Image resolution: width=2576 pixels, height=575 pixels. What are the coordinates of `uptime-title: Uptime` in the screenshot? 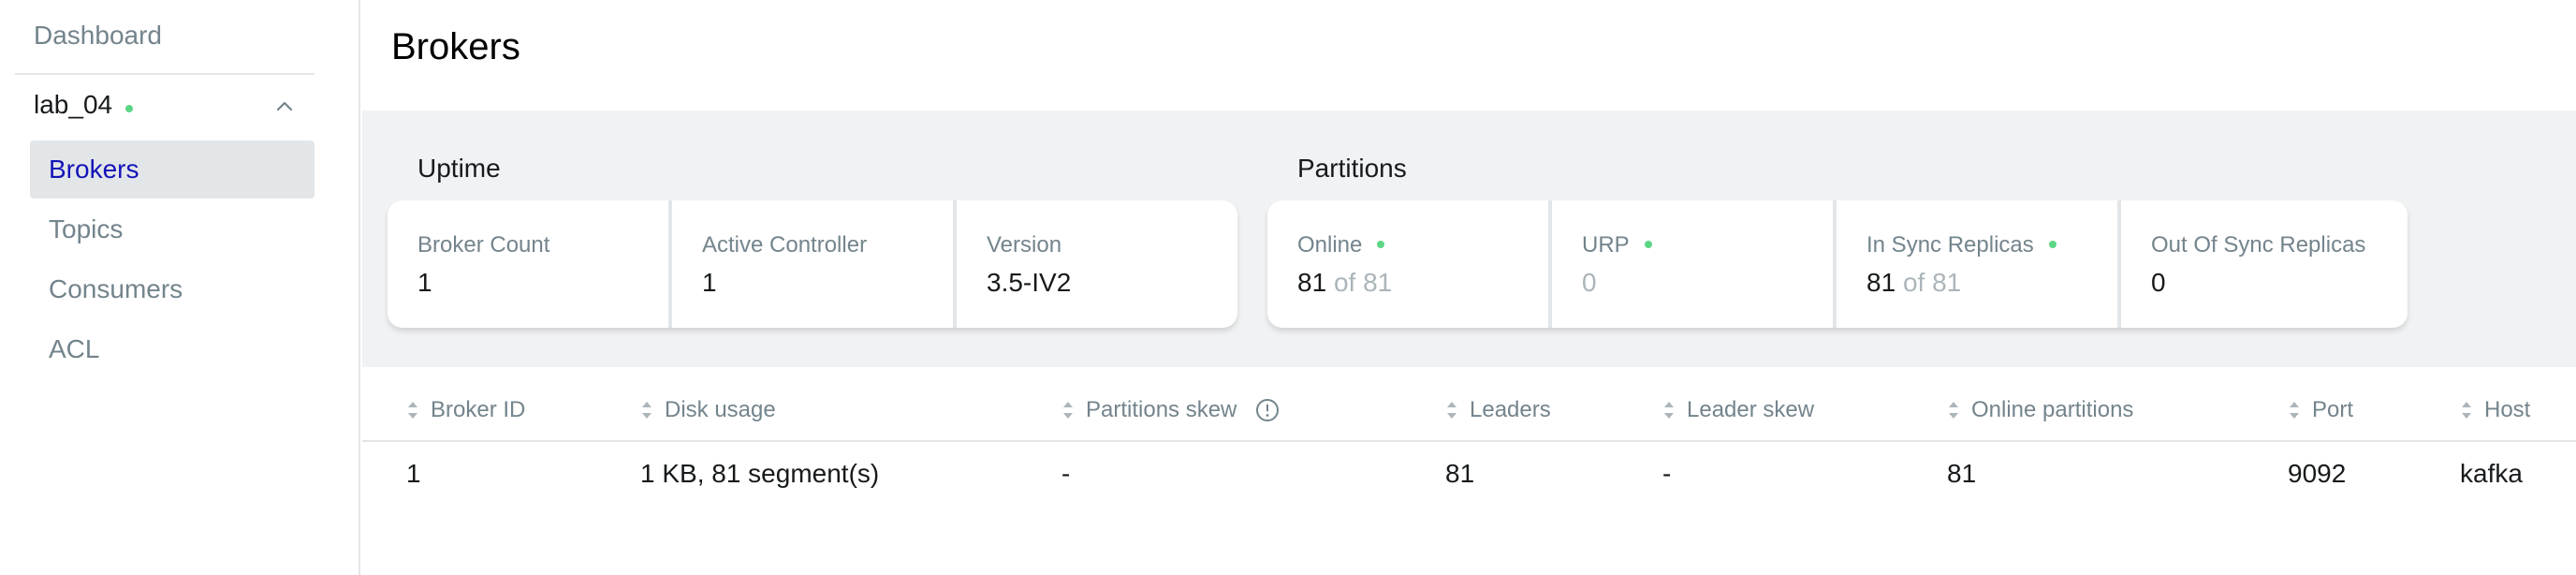 It's located at (459, 168).